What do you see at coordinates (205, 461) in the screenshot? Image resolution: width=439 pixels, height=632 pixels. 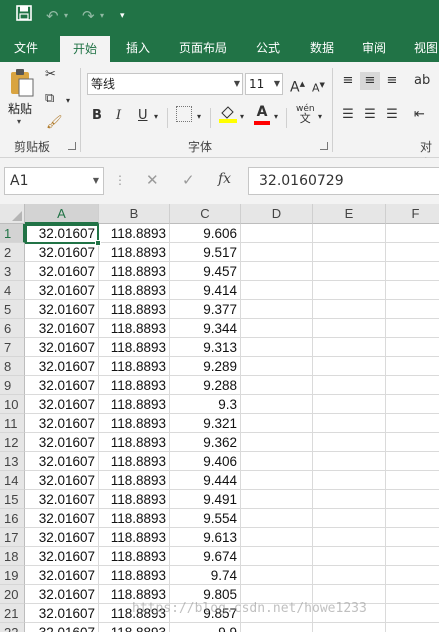 I see `cell: 9.406` at bounding box center [205, 461].